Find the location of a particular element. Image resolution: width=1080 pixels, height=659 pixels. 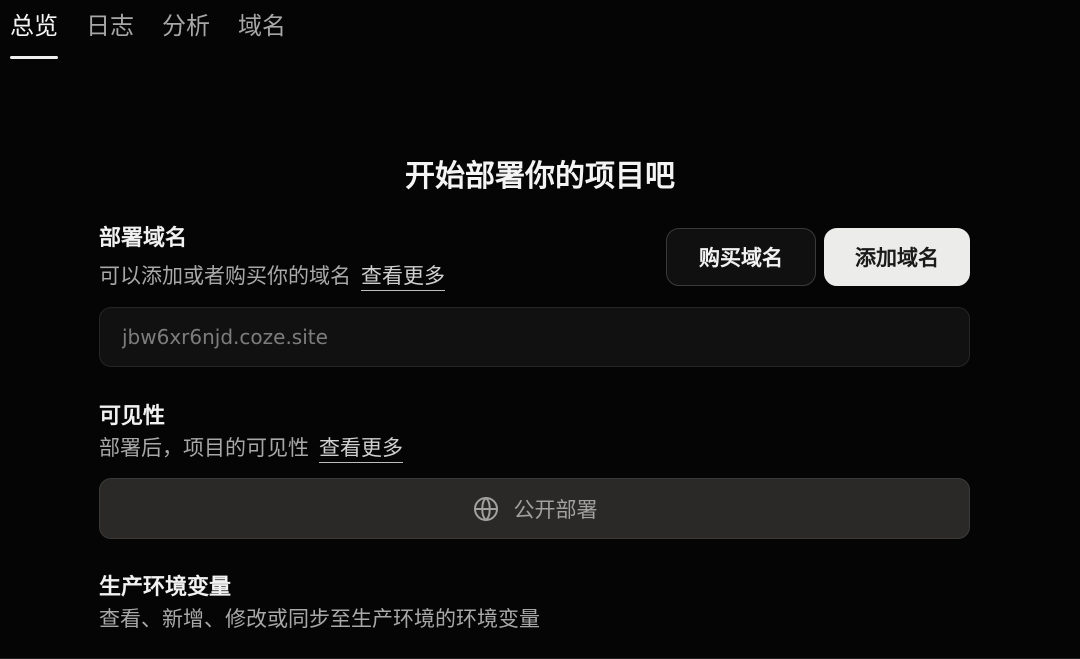

env-section-title: 生产环境变量 is located at coordinates (165, 587).